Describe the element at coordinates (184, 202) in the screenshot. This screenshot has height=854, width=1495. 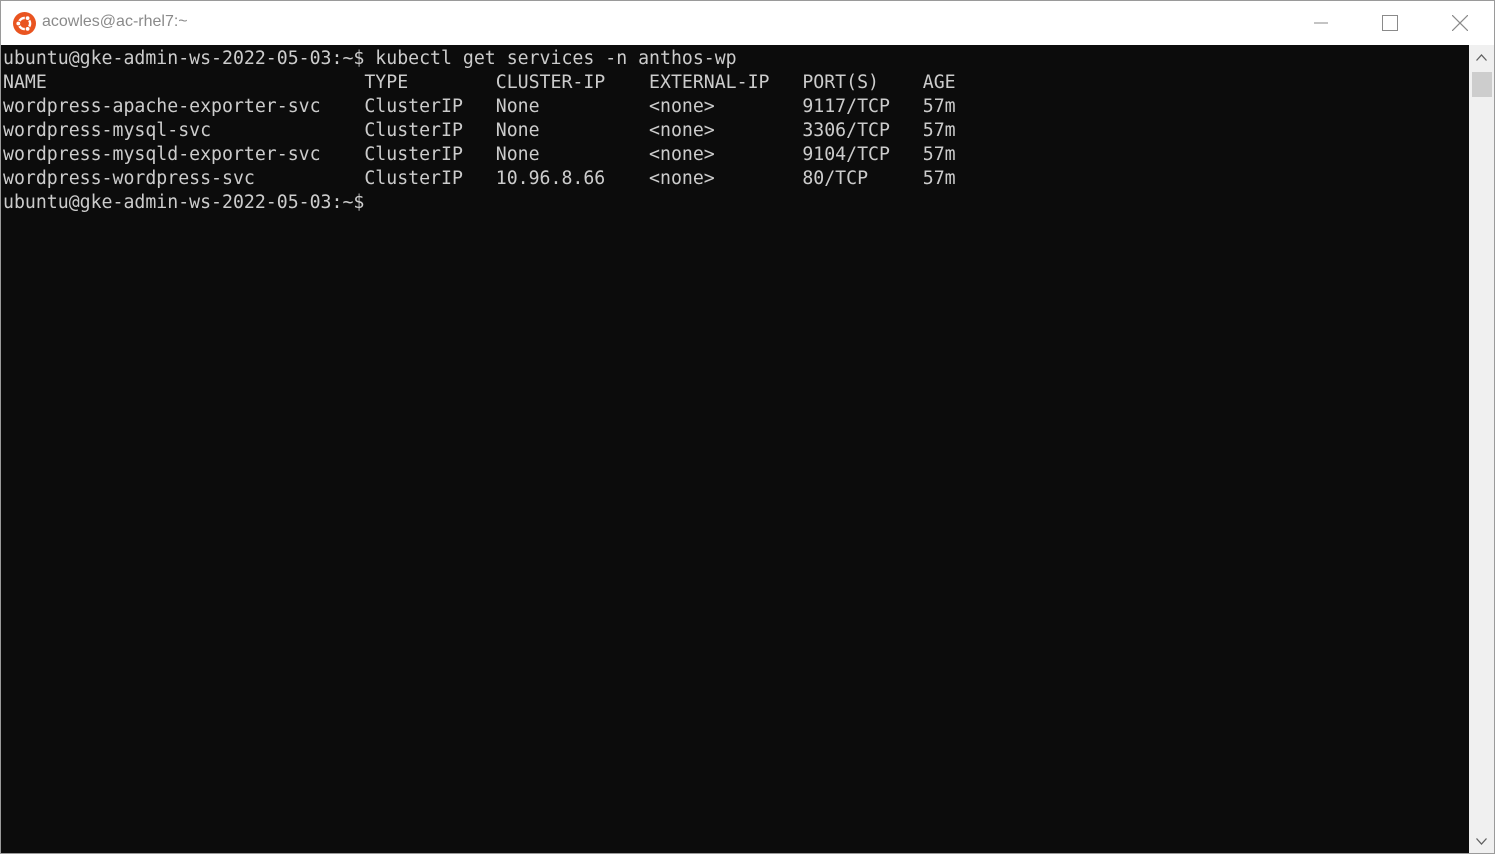
I see `prompt-line: ubuntu@gke-admin-ws-2022-05-03:~$` at that location.